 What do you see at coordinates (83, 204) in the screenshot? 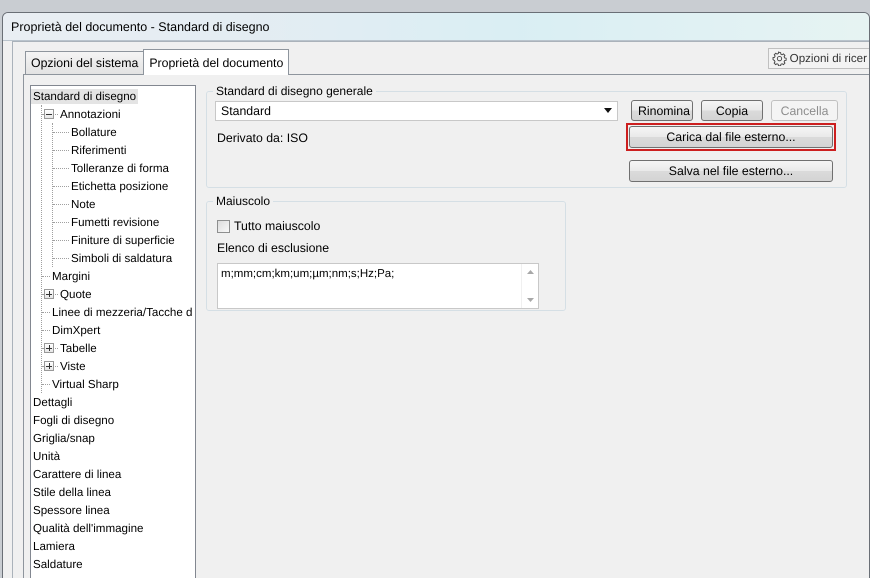
I see `tree-item: Note` at bounding box center [83, 204].